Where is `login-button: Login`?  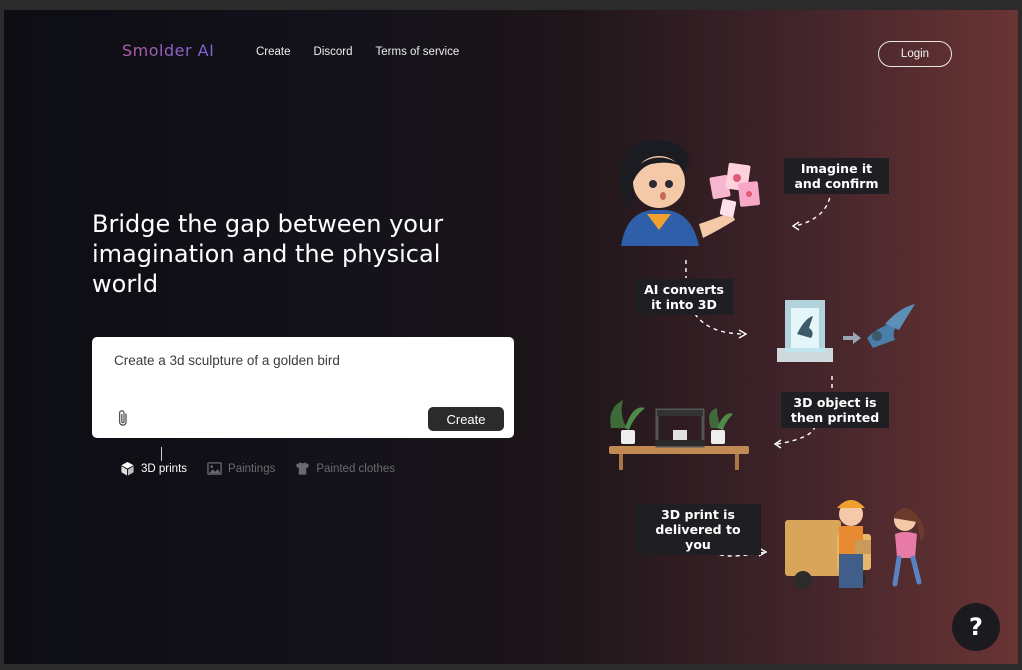
login-button: Login is located at coordinates (915, 54).